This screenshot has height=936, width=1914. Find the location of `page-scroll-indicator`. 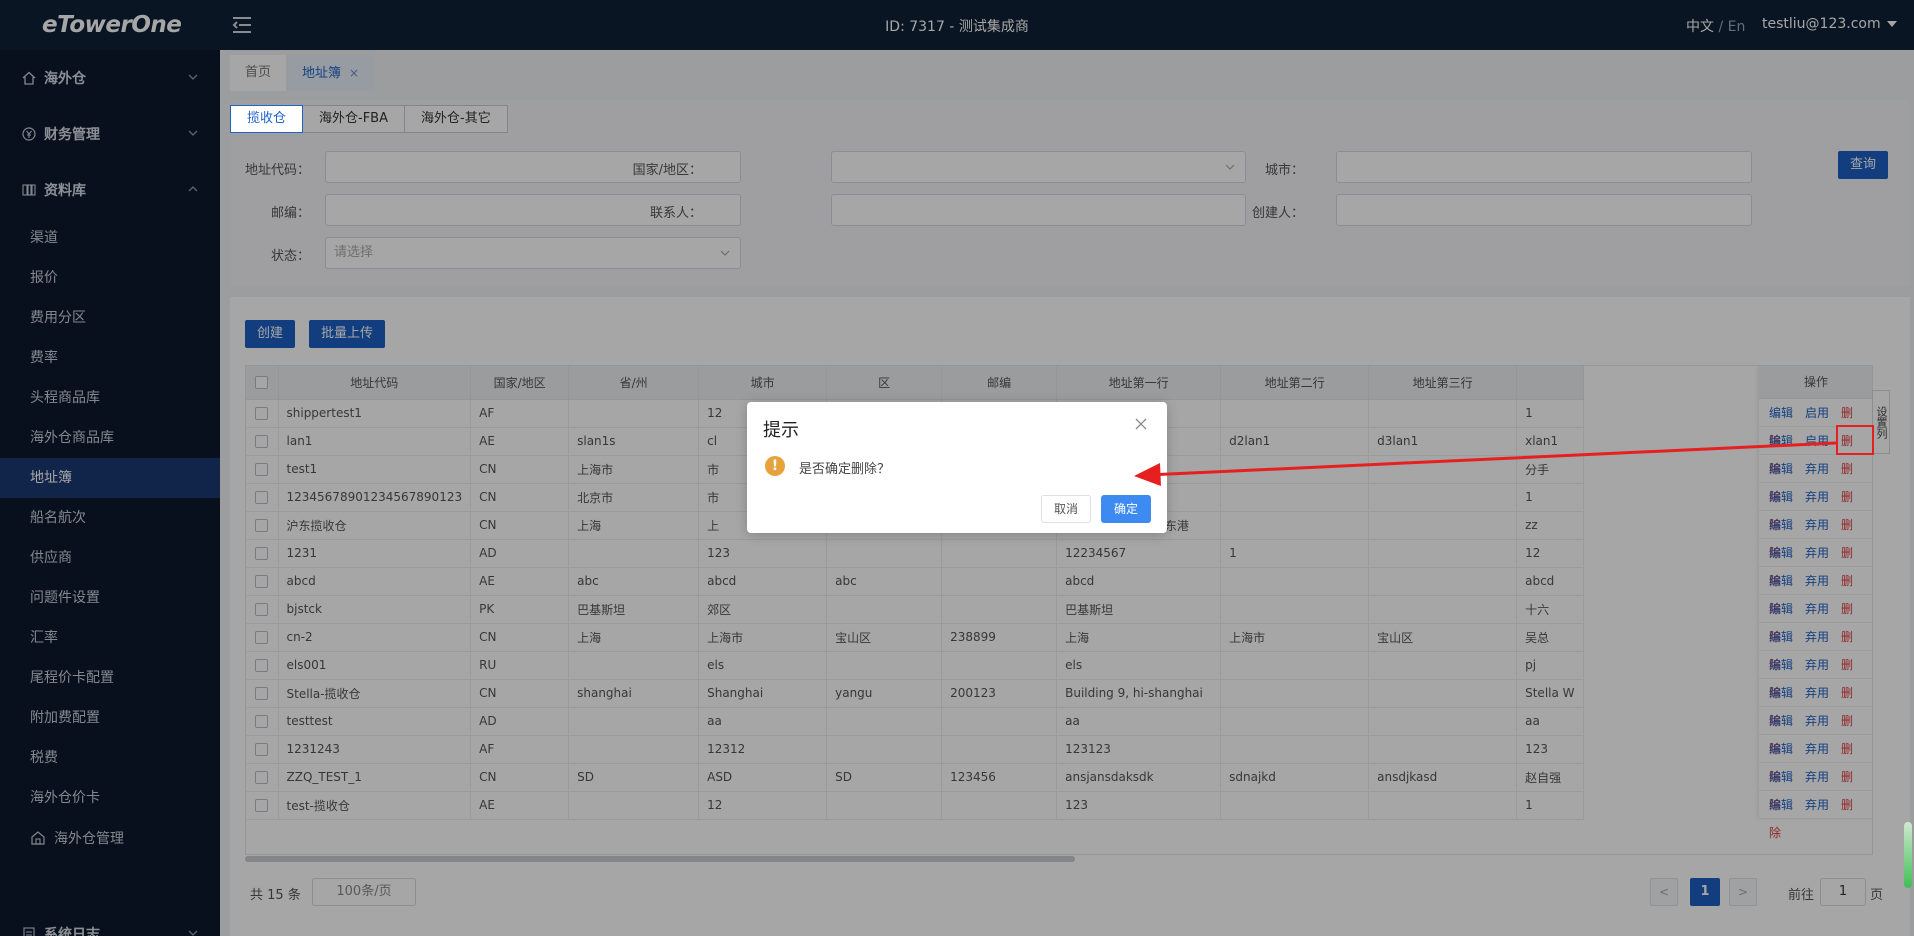

page-scroll-indicator is located at coordinates (1908, 855).